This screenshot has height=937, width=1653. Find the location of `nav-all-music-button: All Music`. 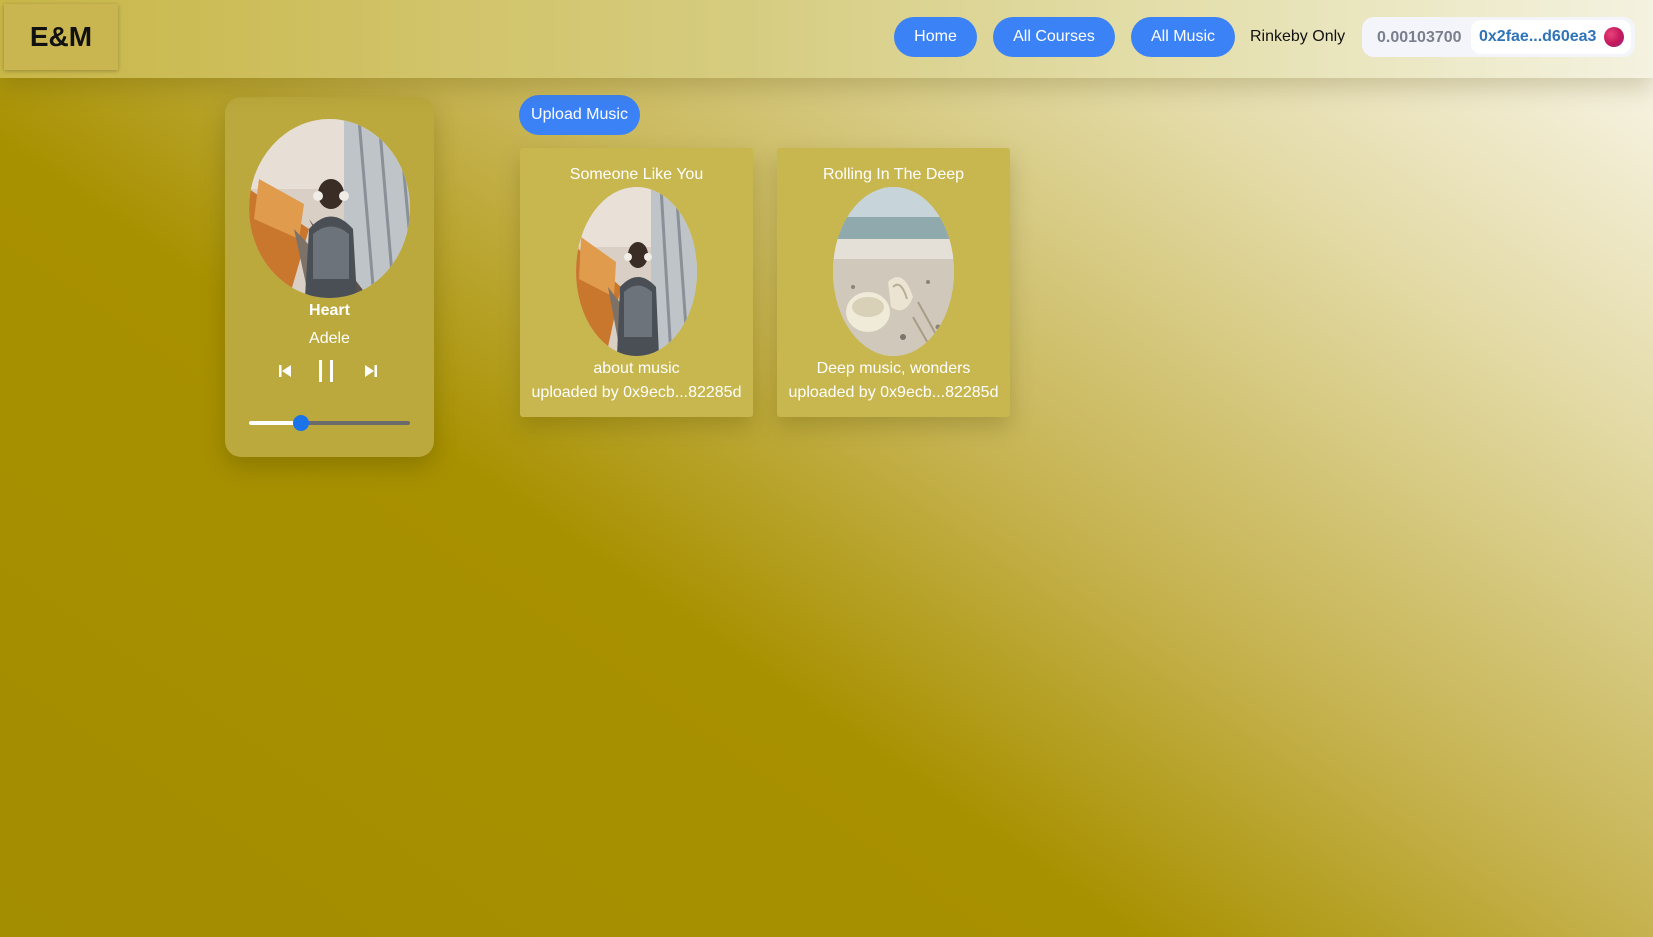

nav-all-music-button: All Music is located at coordinates (1183, 37).